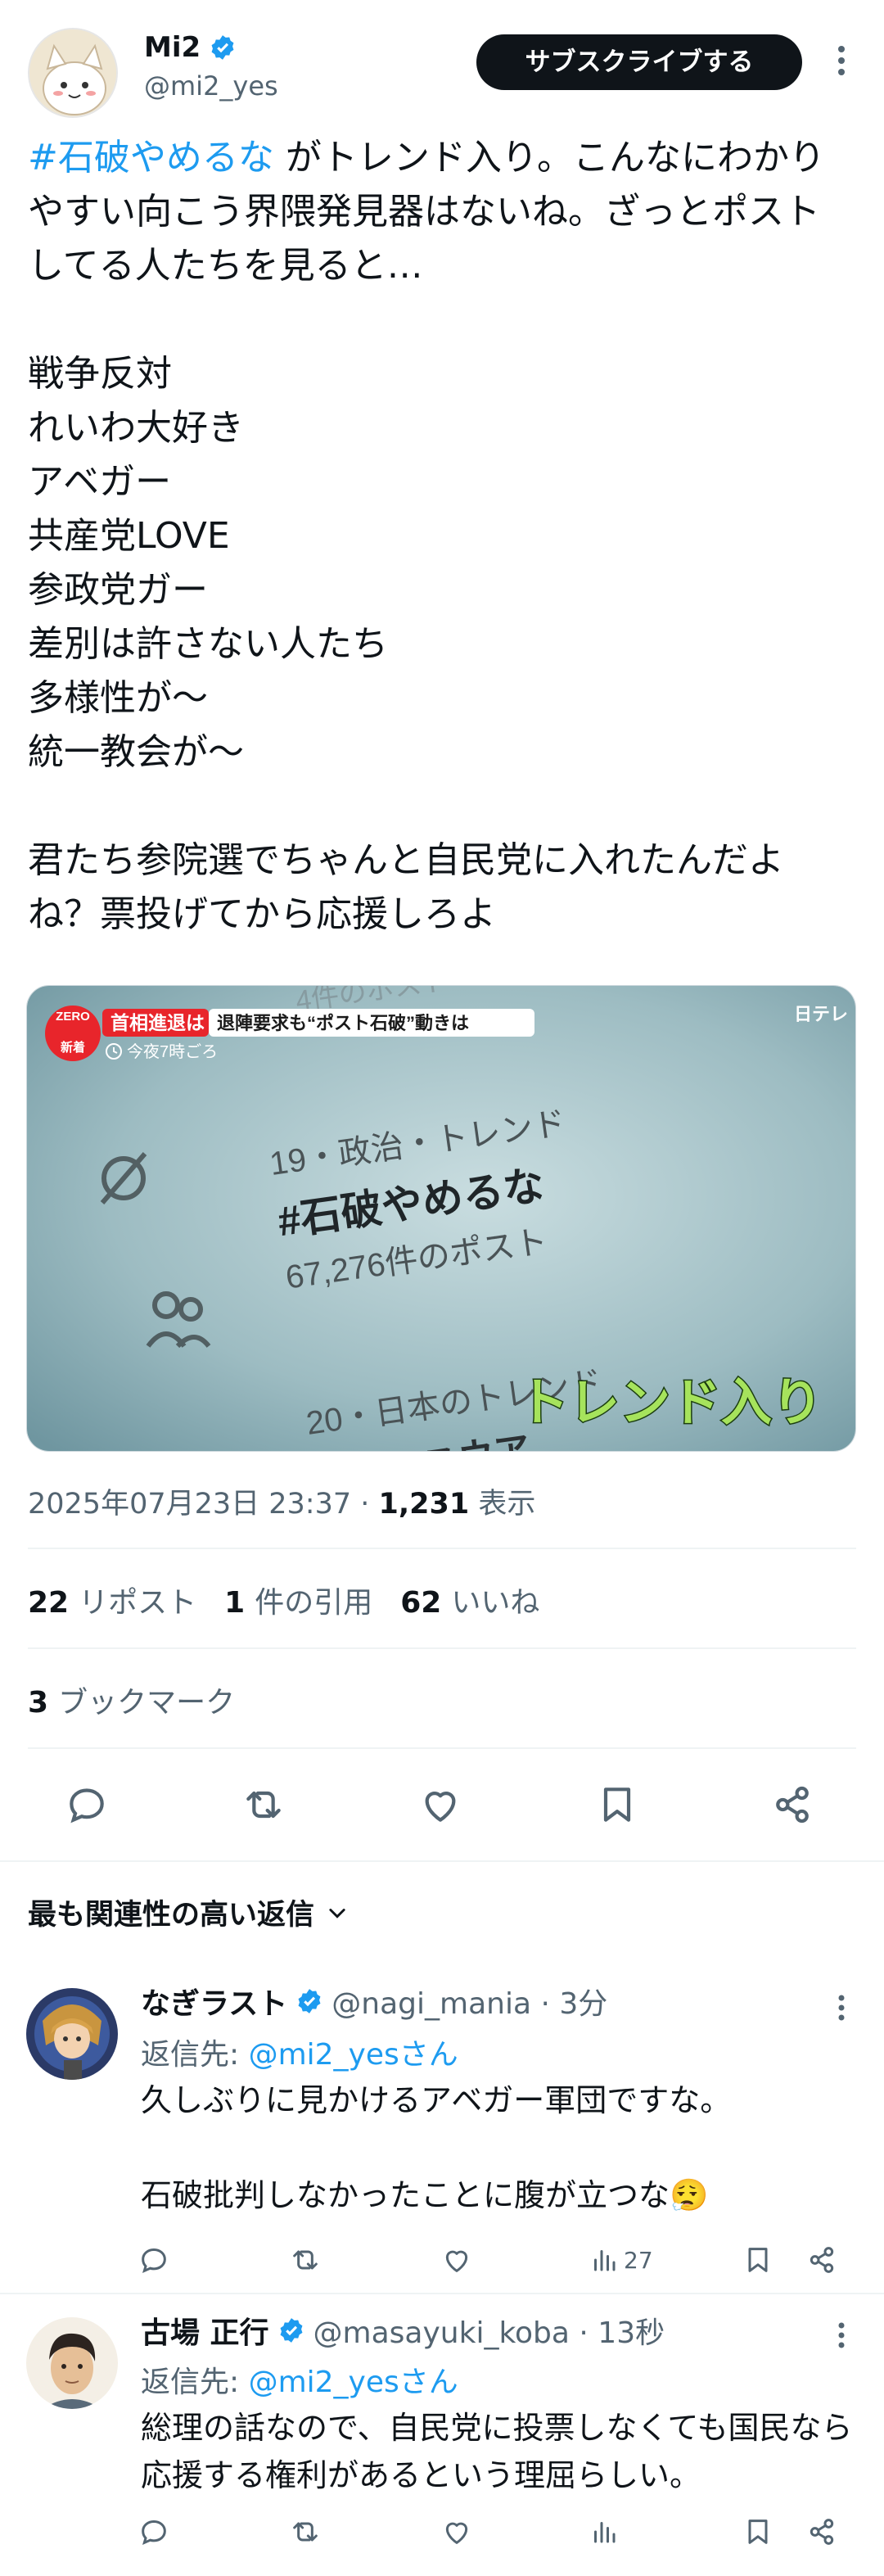 The image size is (884, 2576). I want to click on engagement-stats: 22 リポスト 1 件の引用 62 いいね, so click(284, 1600).